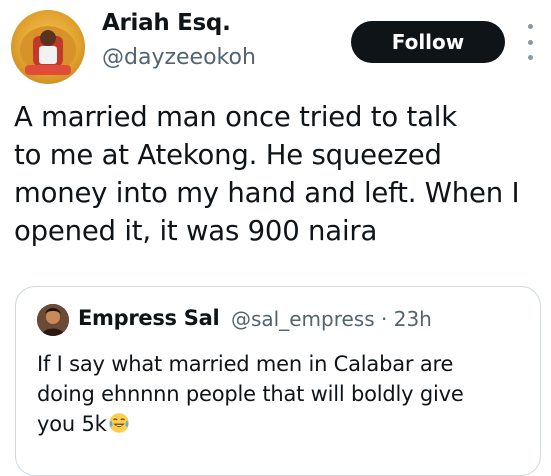 The image size is (551, 476). Describe the element at coordinates (282, 424) in the screenshot. I see `quoted-text-line-last: you 5k` at that location.